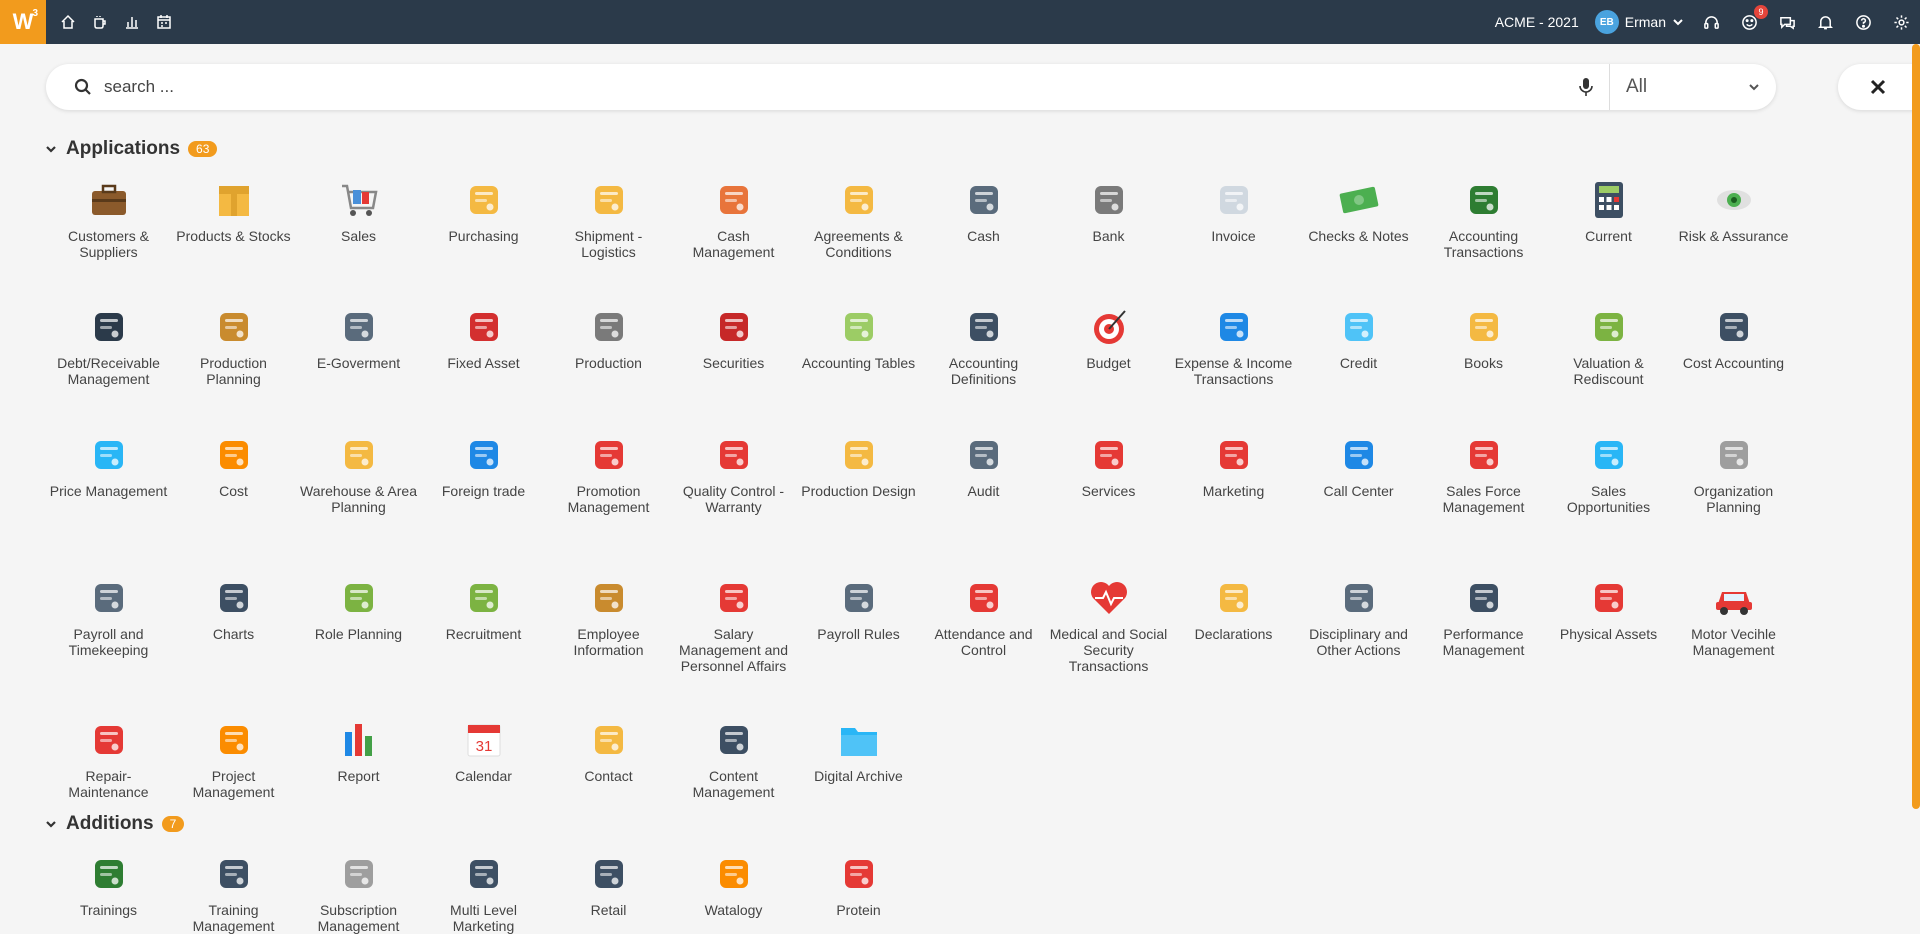  Describe the element at coordinates (858, 466) in the screenshot. I see `app-tile: Production Design` at that location.